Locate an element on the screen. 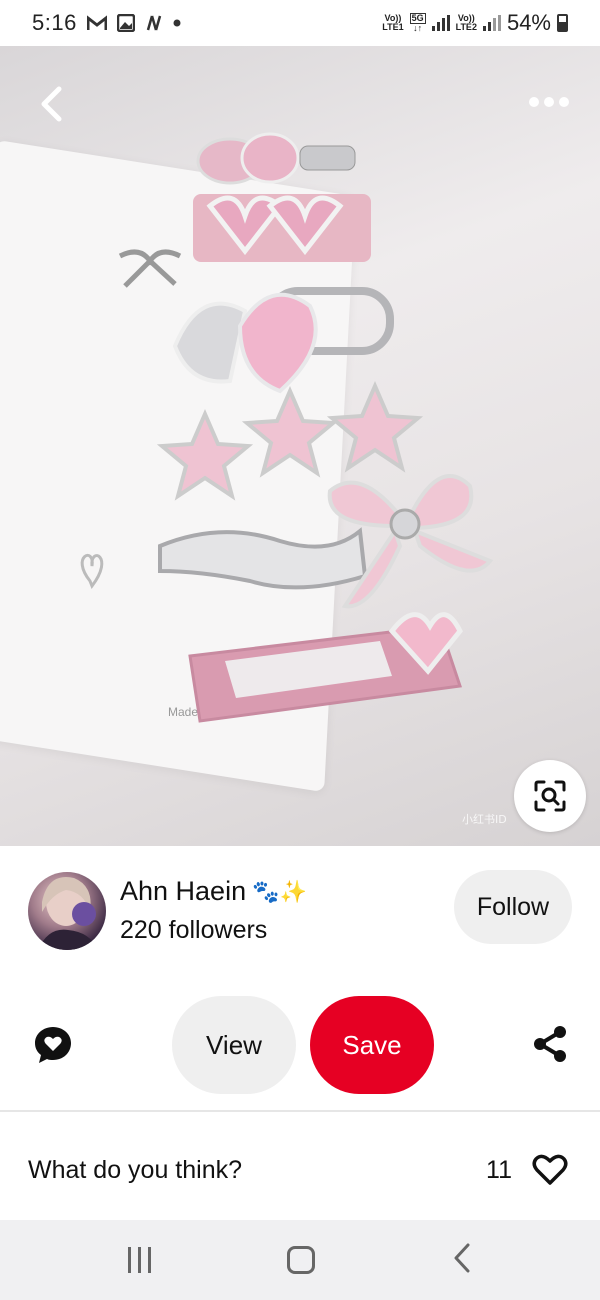 Image resolution: width=600 pixels, height=1300 pixels. heart-outline-icon is located at coordinates (550, 1169).